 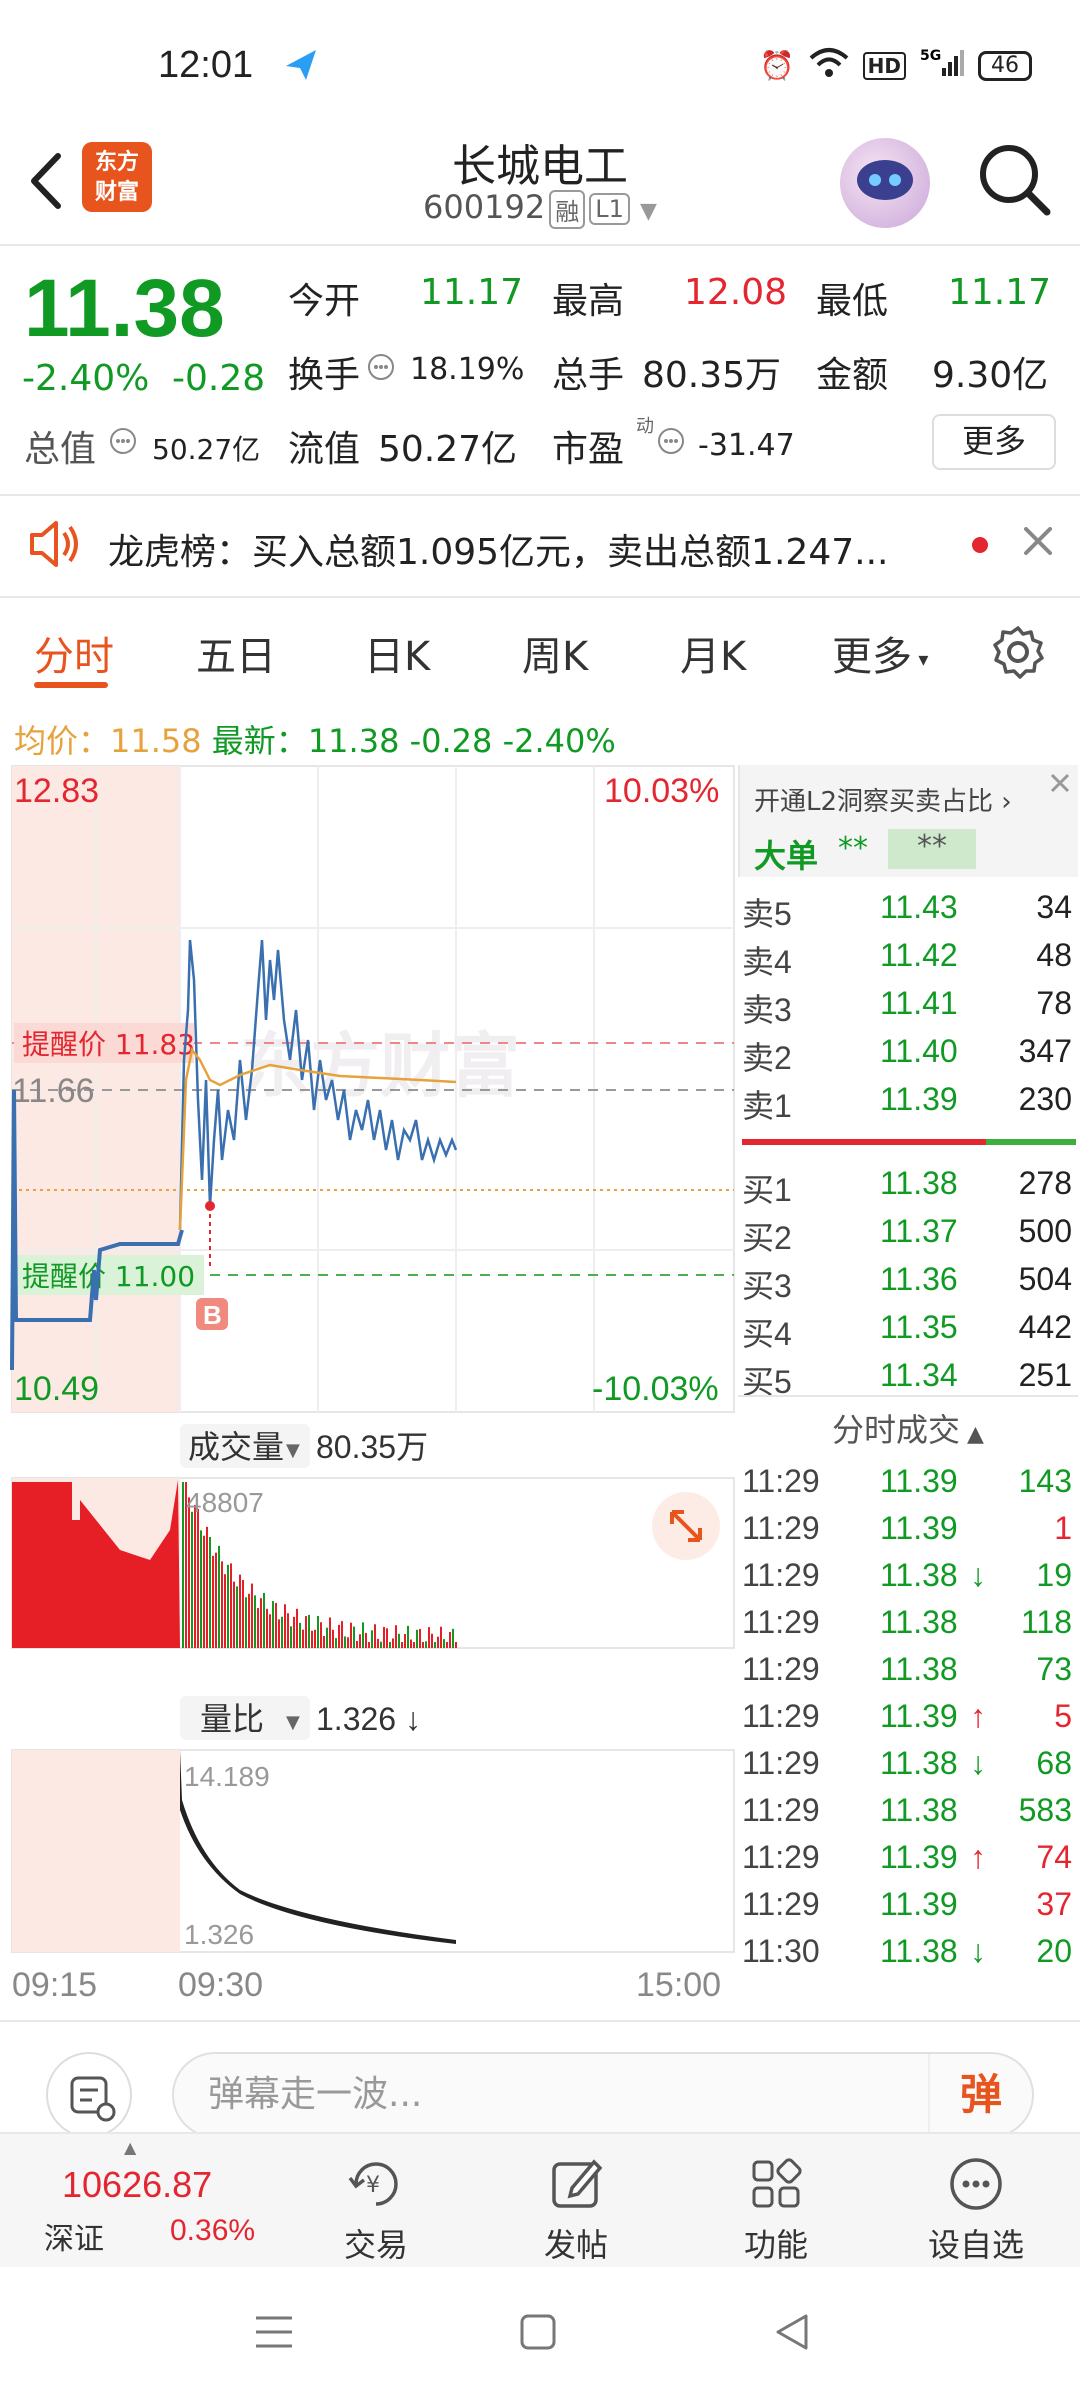 I want to click on index-value: 10626.87, so click(x=137, y=2185).